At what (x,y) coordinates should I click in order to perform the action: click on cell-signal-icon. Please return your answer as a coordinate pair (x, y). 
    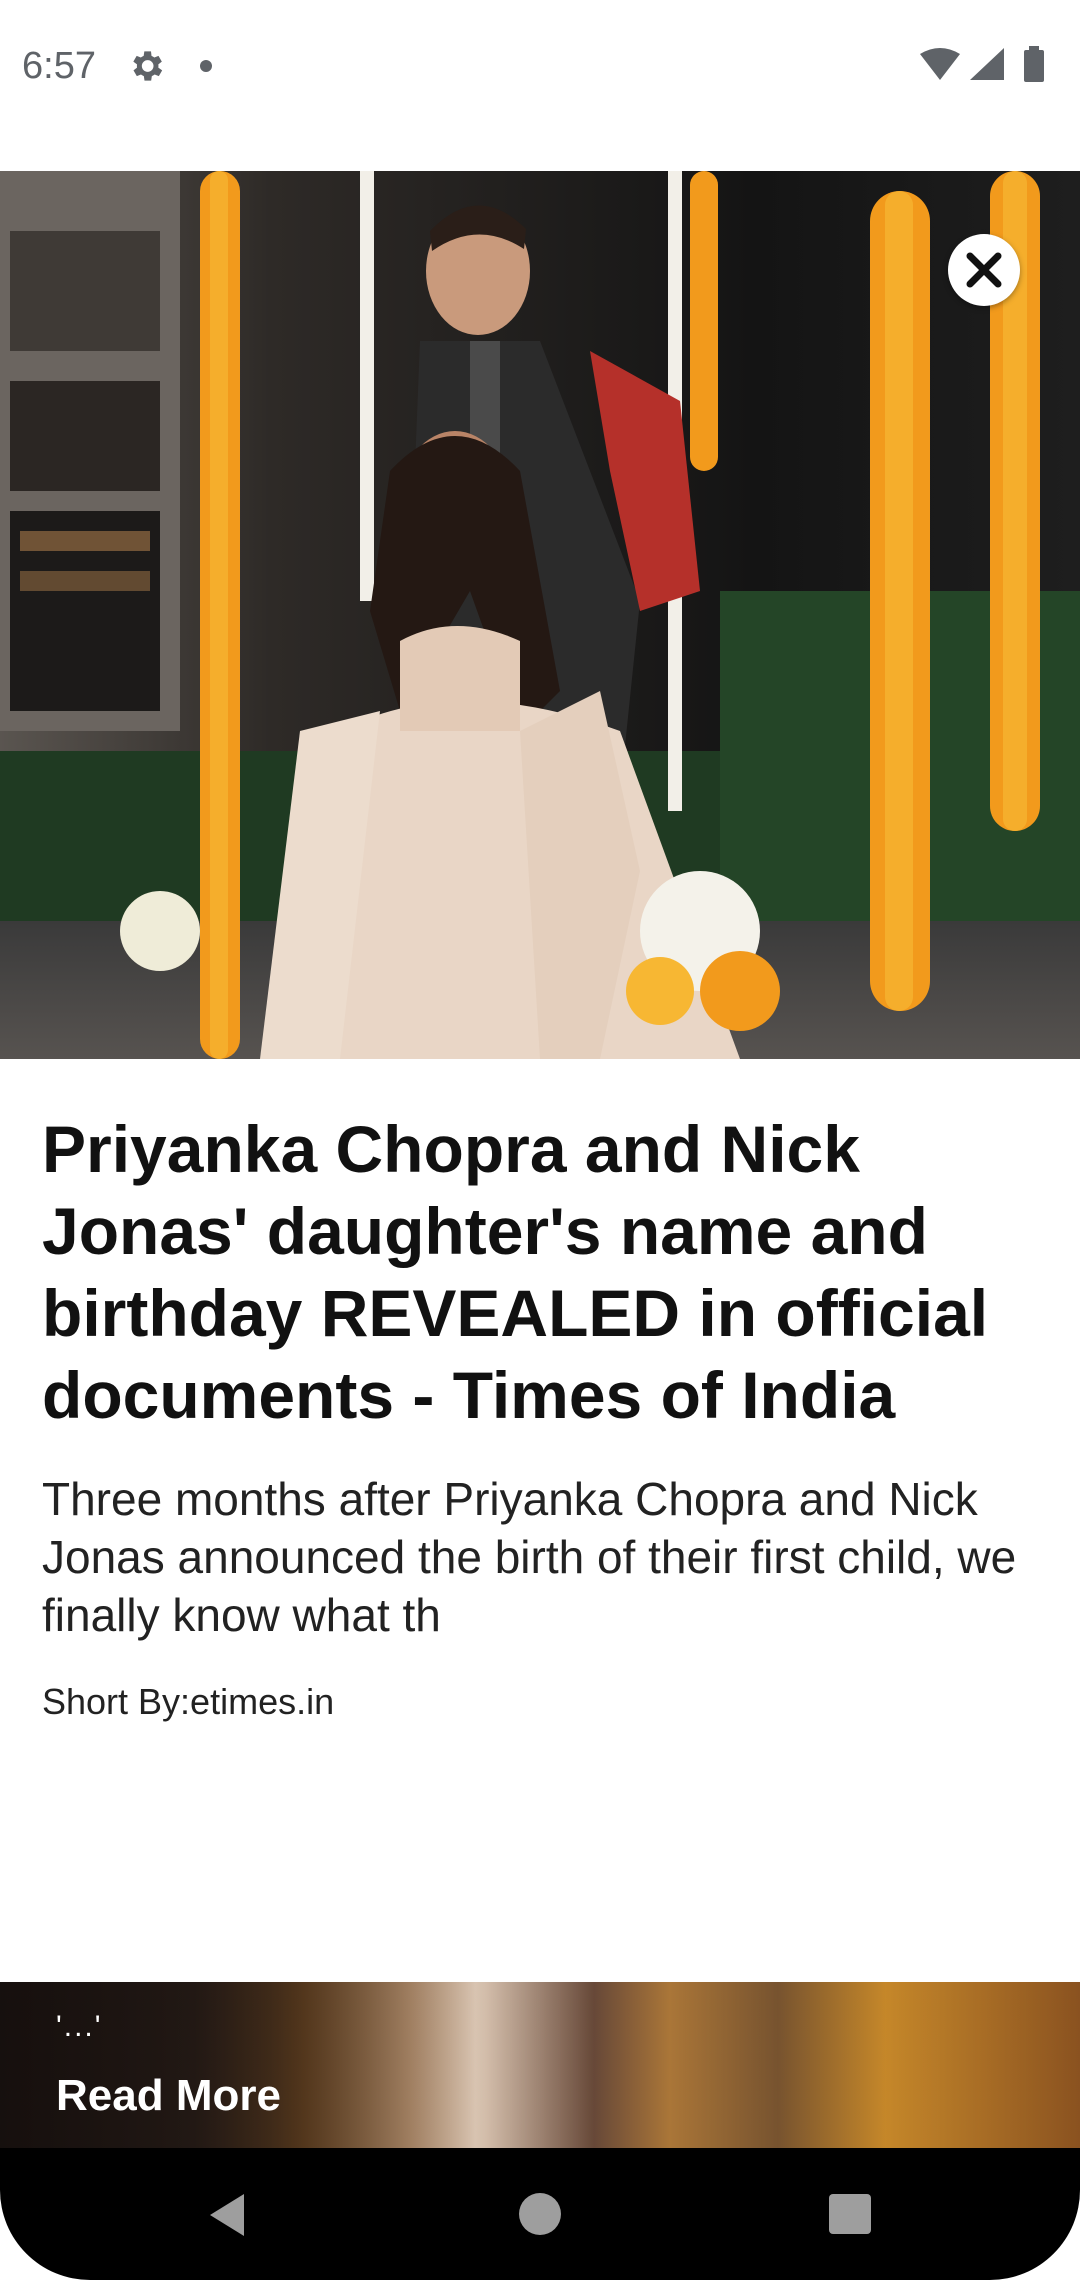
    Looking at the image, I should click on (987, 64).